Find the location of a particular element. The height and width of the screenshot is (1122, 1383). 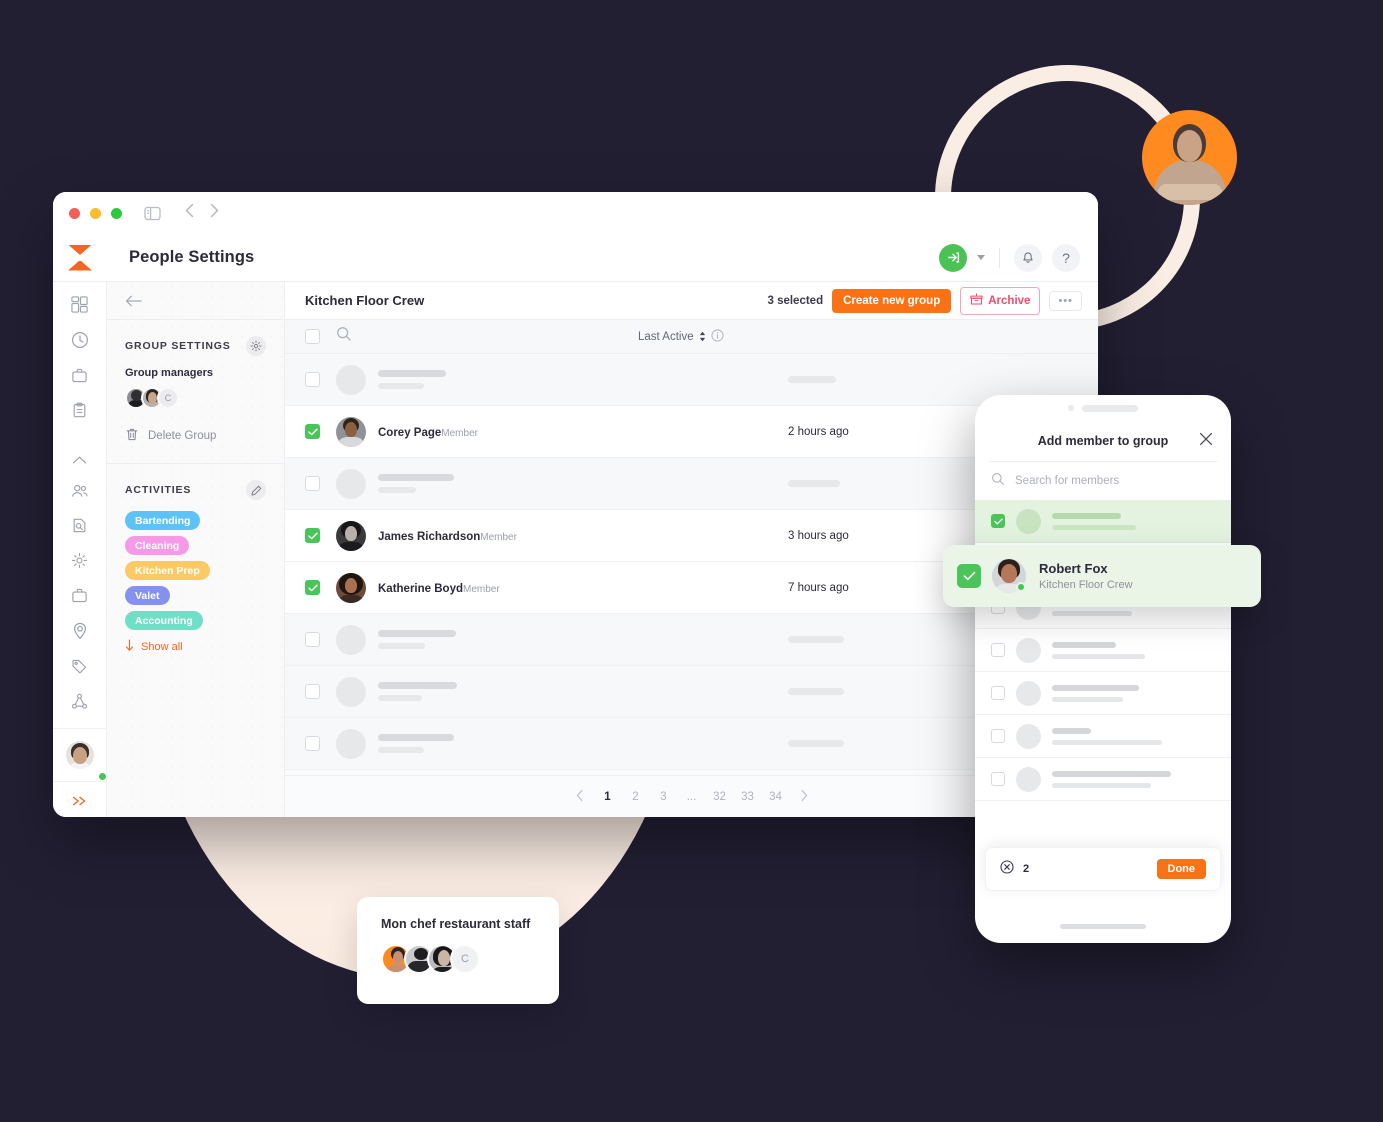

archive-label: Archive is located at coordinates (1009, 300).